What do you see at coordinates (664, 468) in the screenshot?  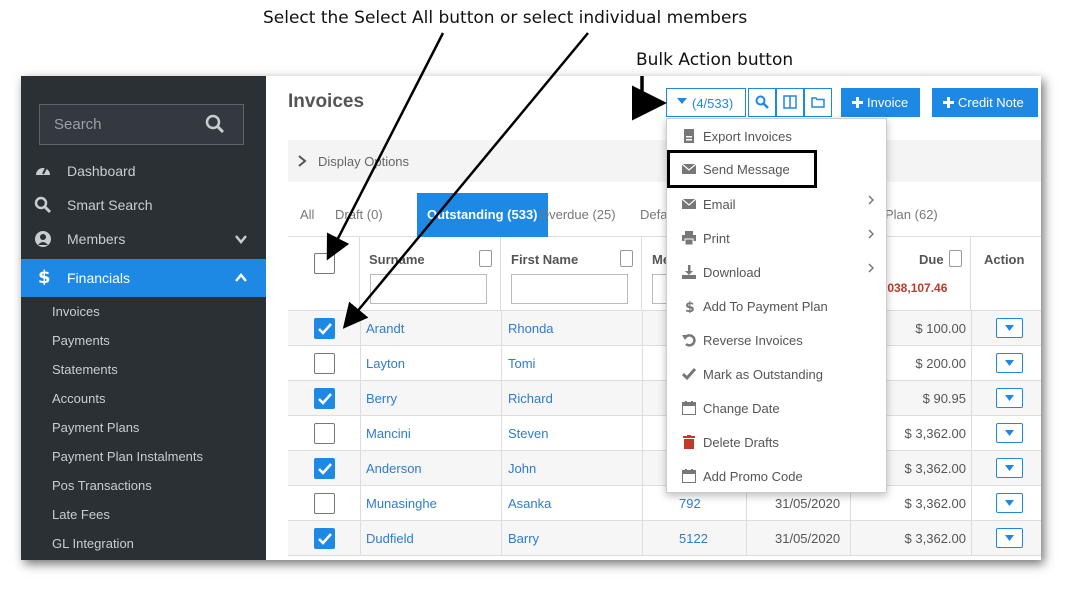 I see `table-row: Anderson John $ 3,362.00` at bounding box center [664, 468].